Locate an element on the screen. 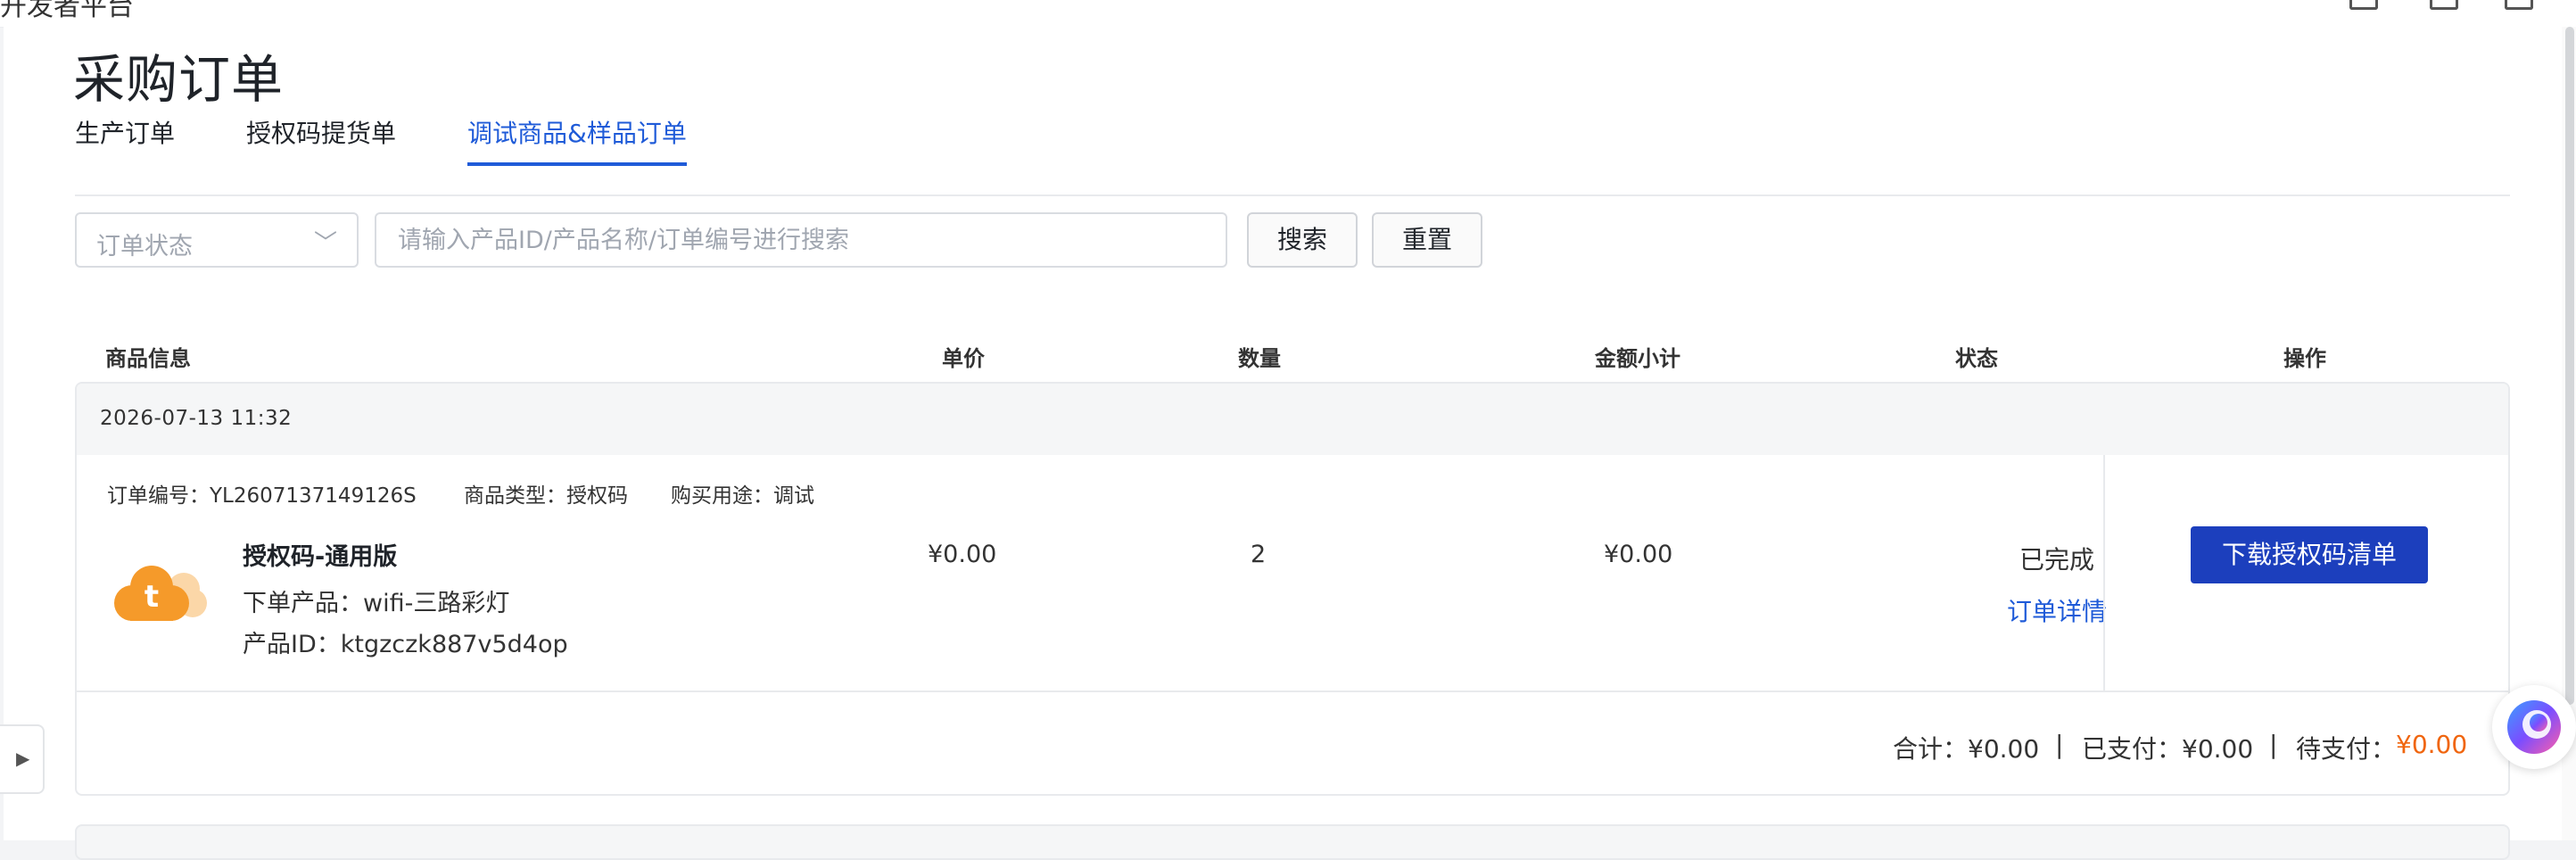 This screenshot has height=860, width=2576. col-subtotal: 金额小计 is located at coordinates (1638, 359).